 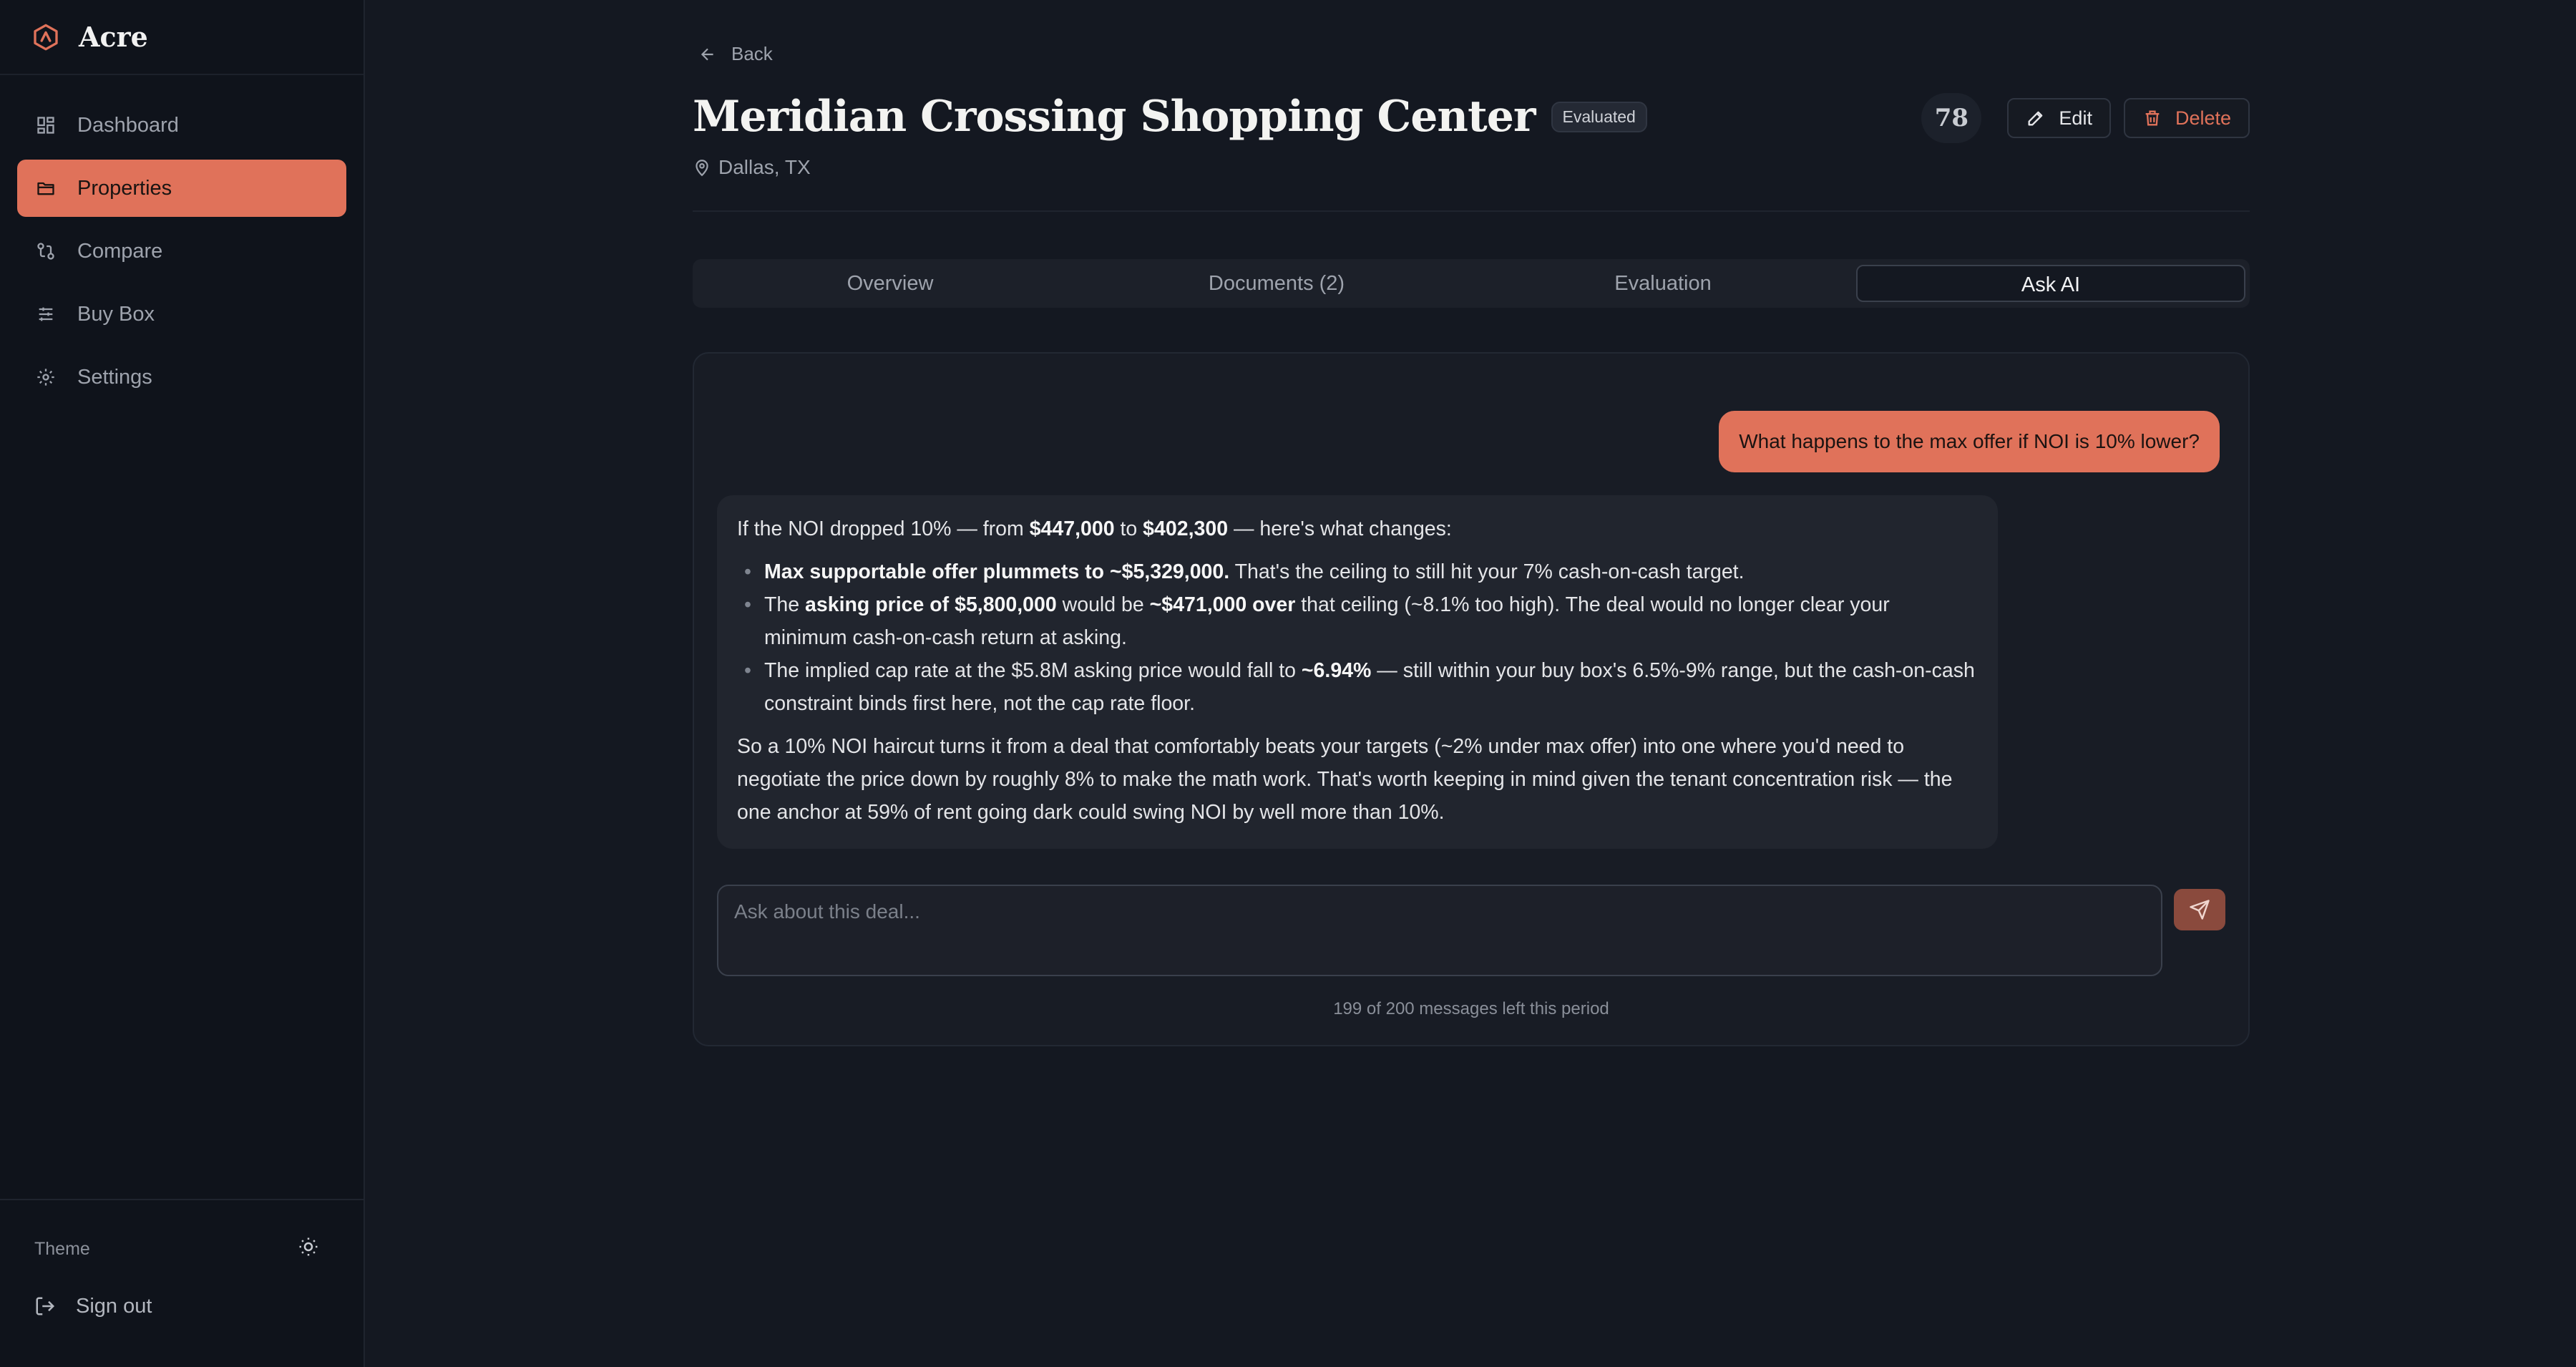 What do you see at coordinates (181, 189) in the screenshot?
I see `sidebar-item-properties: Properties` at bounding box center [181, 189].